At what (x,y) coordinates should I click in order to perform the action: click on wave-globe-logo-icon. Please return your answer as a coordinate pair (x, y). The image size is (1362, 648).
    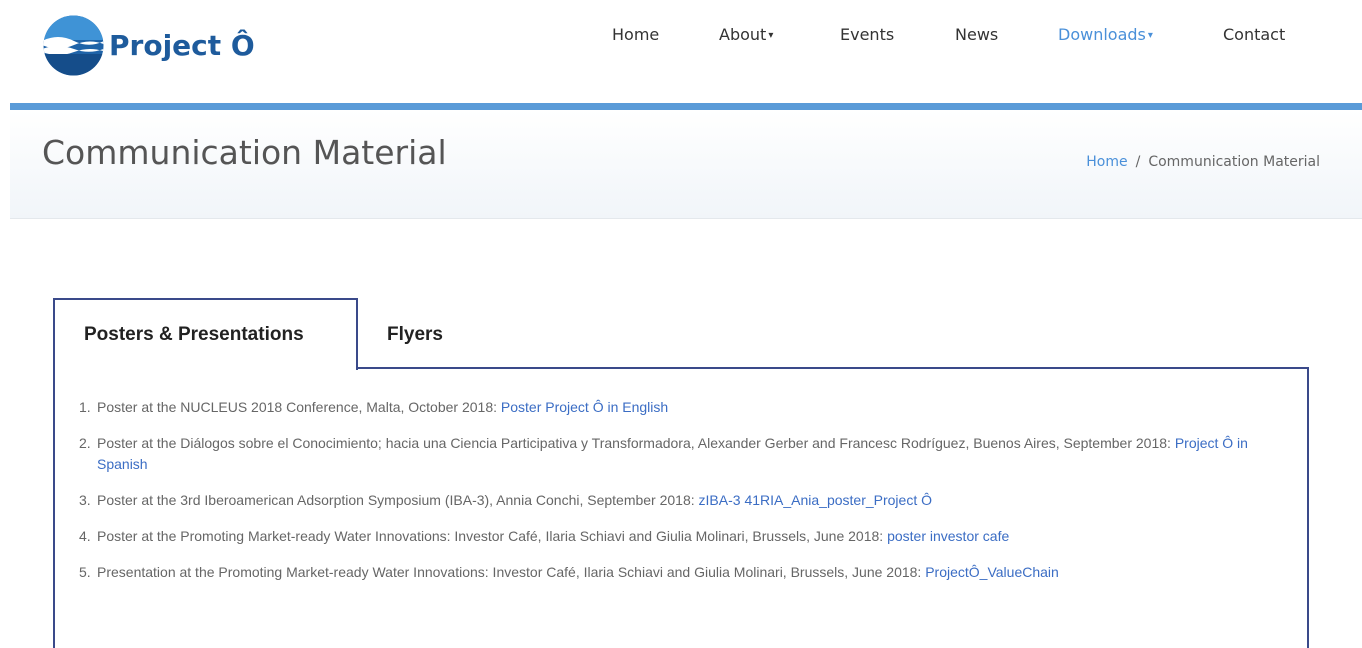
    Looking at the image, I should click on (73, 45).